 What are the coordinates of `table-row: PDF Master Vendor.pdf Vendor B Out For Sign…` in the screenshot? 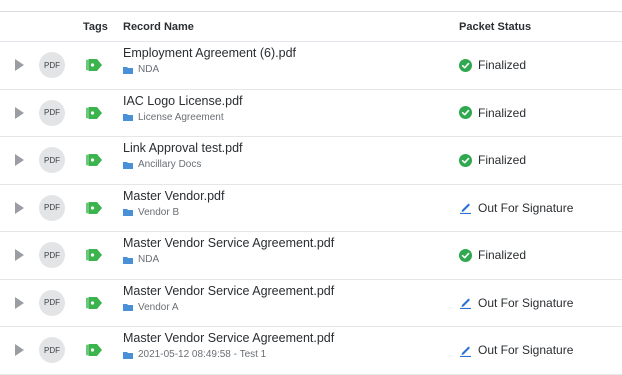 It's located at (311, 208).